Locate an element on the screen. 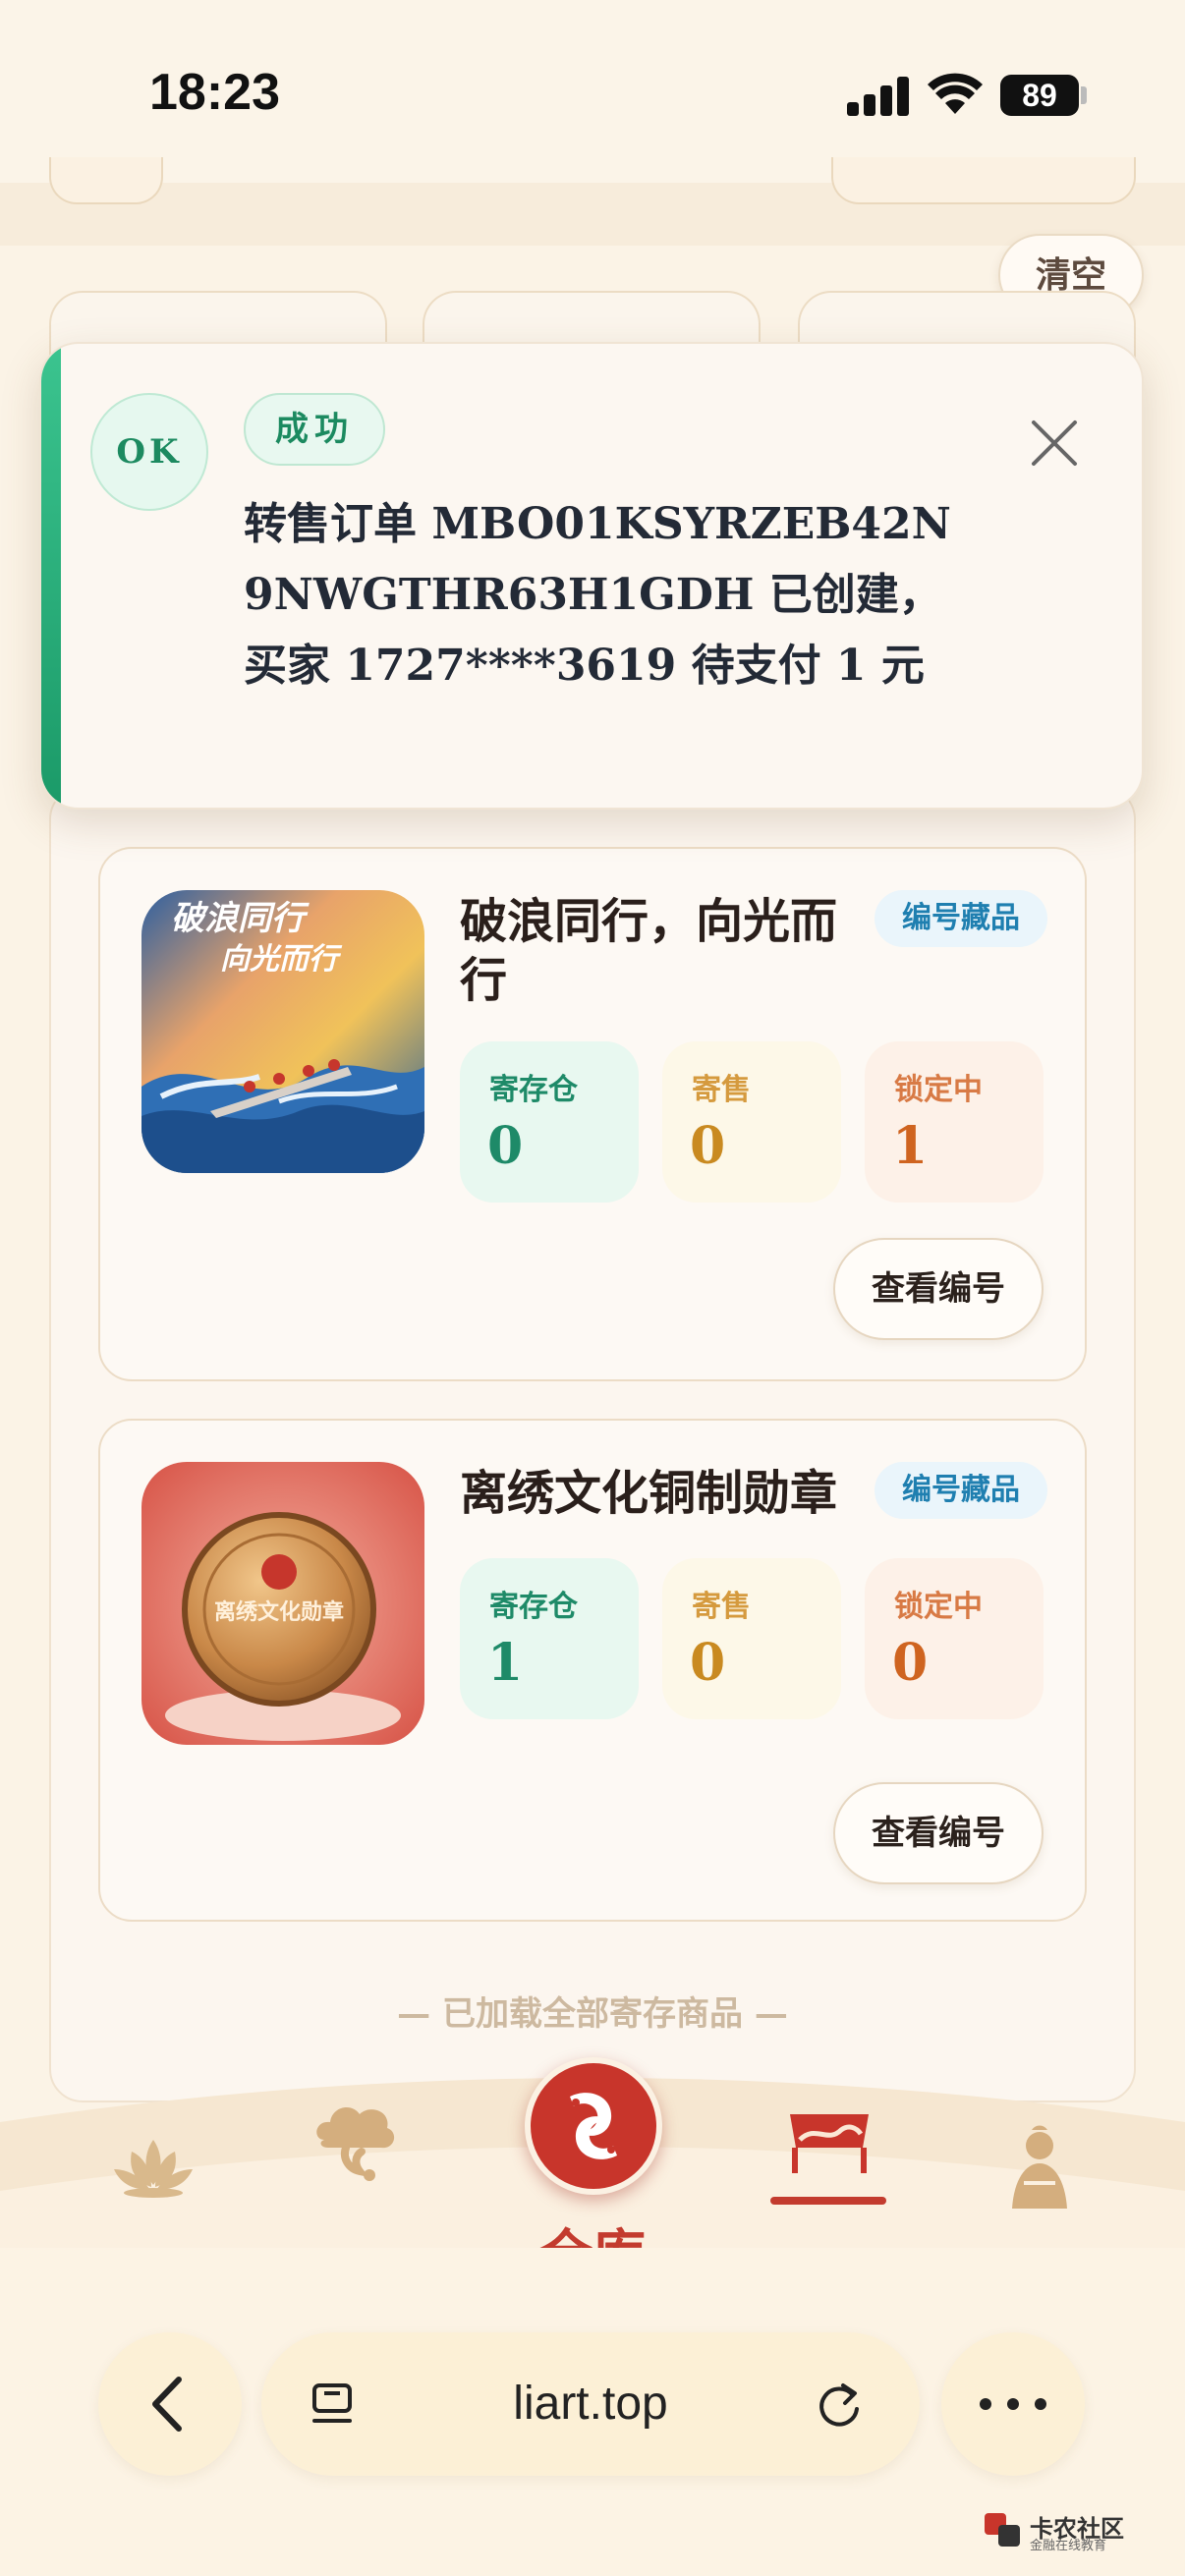  collection-title: 破浪同行，向光而行 is located at coordinates (649, 951).